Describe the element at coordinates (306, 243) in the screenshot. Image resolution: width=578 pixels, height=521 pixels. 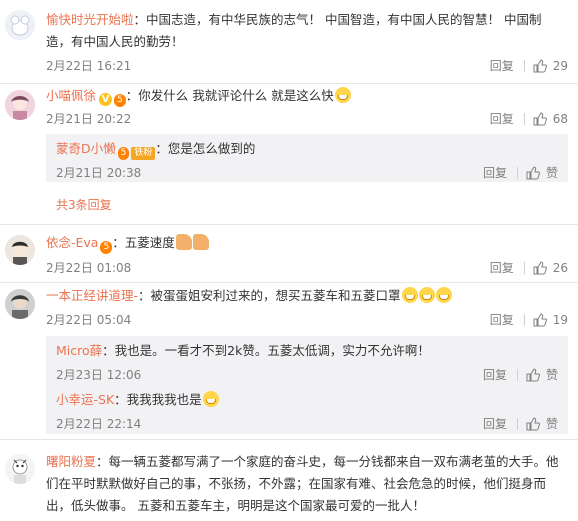
I see `comment-body: 依念-Eva 5 ：五菱速度` at that location.